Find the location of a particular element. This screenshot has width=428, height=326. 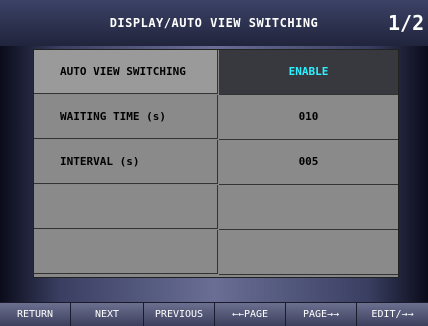

page-indicator: 1/2 is located at coordinates (406, 23).